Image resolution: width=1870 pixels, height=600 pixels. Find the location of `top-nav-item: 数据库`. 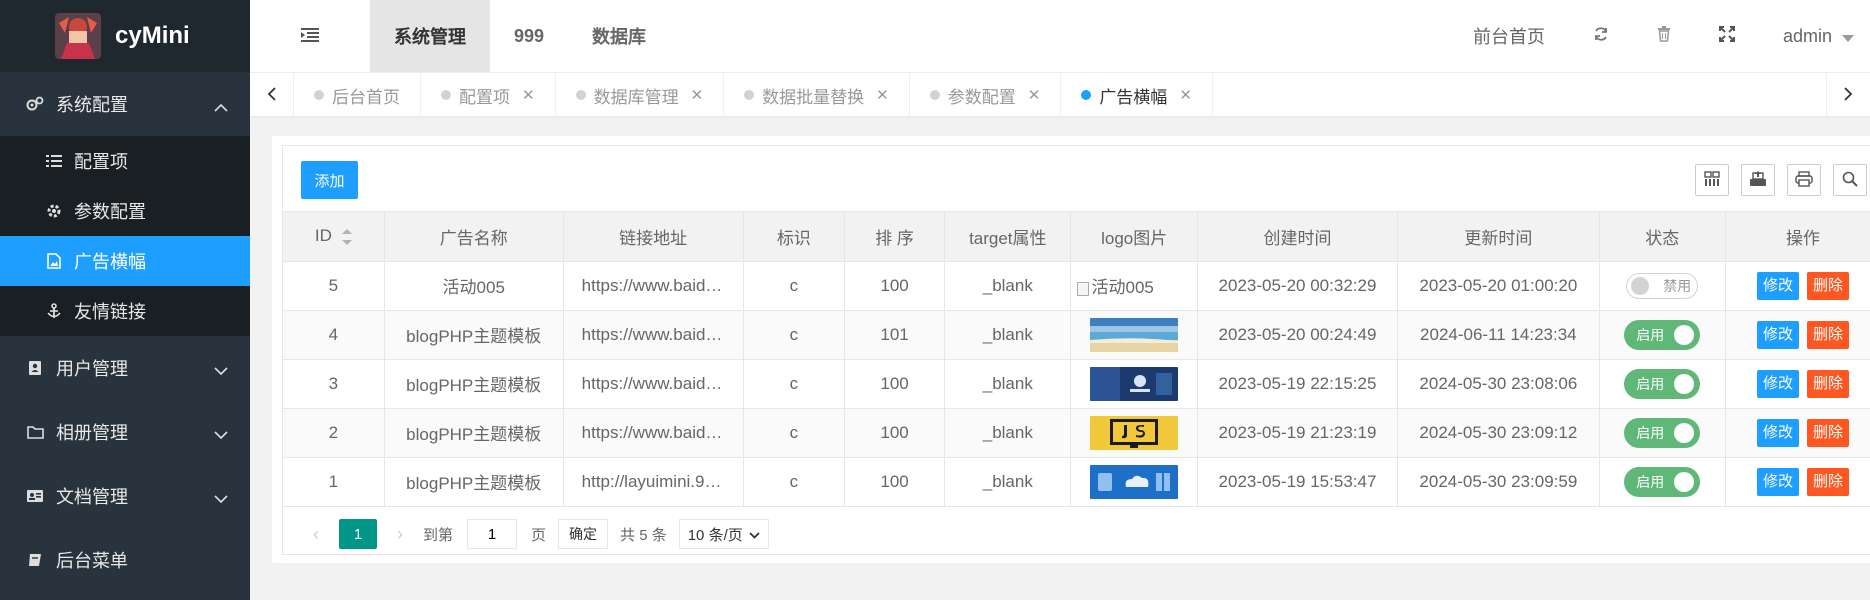

top-nav-item: 数据库 is located at coordinates (619, 36).